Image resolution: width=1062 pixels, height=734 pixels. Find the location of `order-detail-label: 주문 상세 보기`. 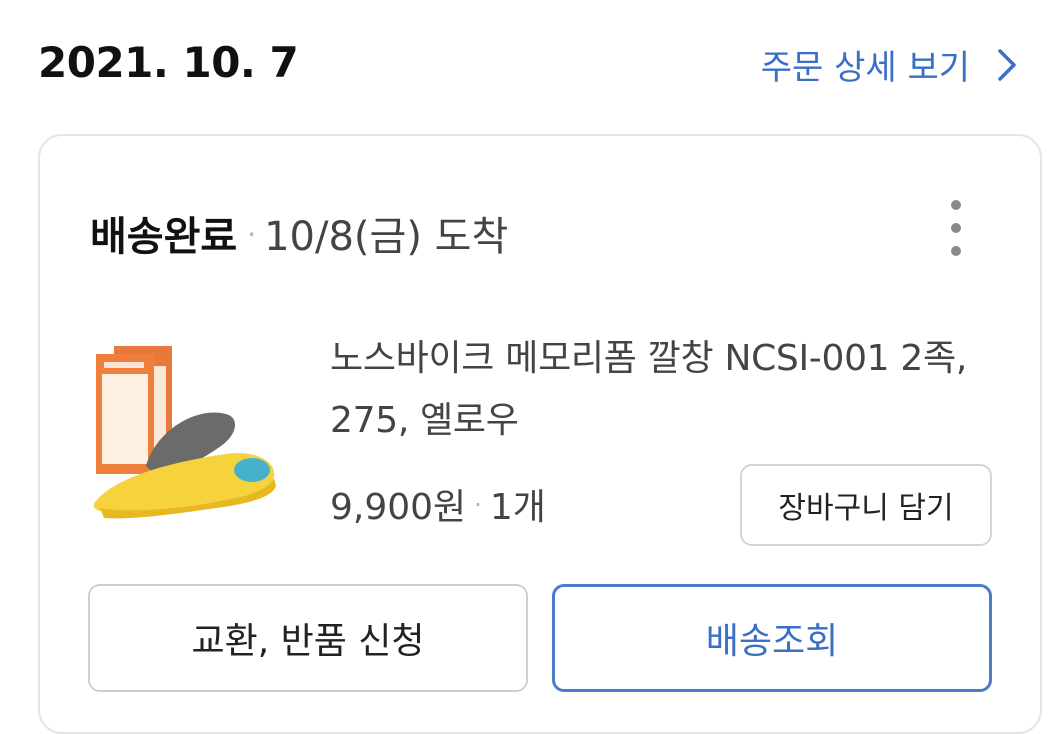

order-detail-label: 주문 상세 보기 is located at coordinates (865, 68).